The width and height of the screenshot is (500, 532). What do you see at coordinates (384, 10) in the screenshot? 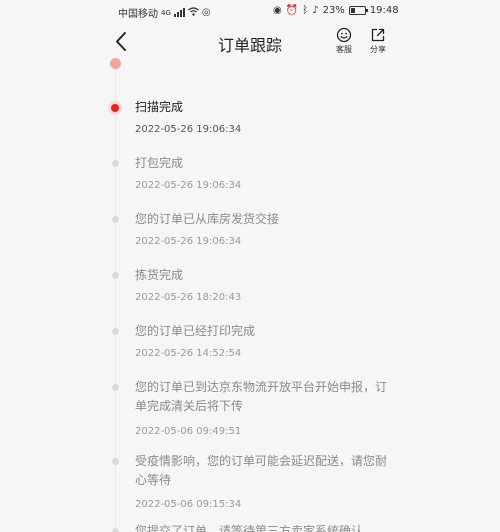
I see `clock: 19:48` at bounding box center [384, 10].